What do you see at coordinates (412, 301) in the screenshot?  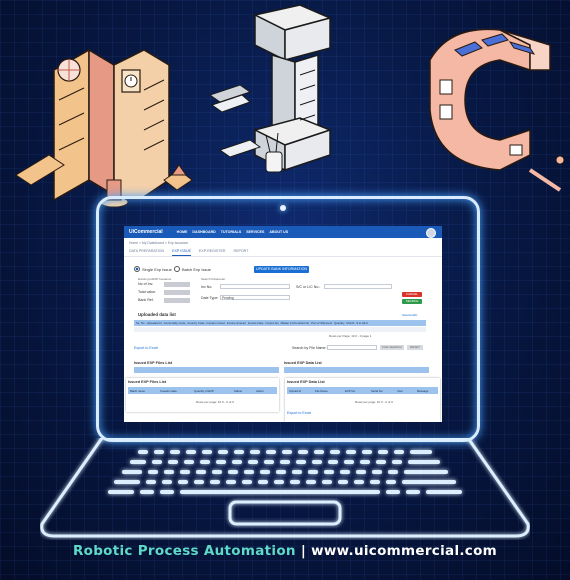 I see `search-button: SEARCH` at bounding box center [412, 301].